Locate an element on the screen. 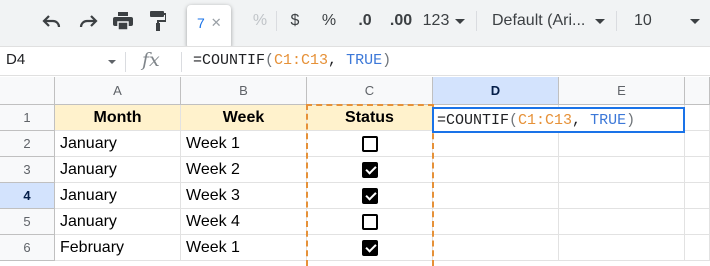 Image resolution: width=710 pixels, height=266 pixels. cell-d5 is located at coordinates (496, 222).